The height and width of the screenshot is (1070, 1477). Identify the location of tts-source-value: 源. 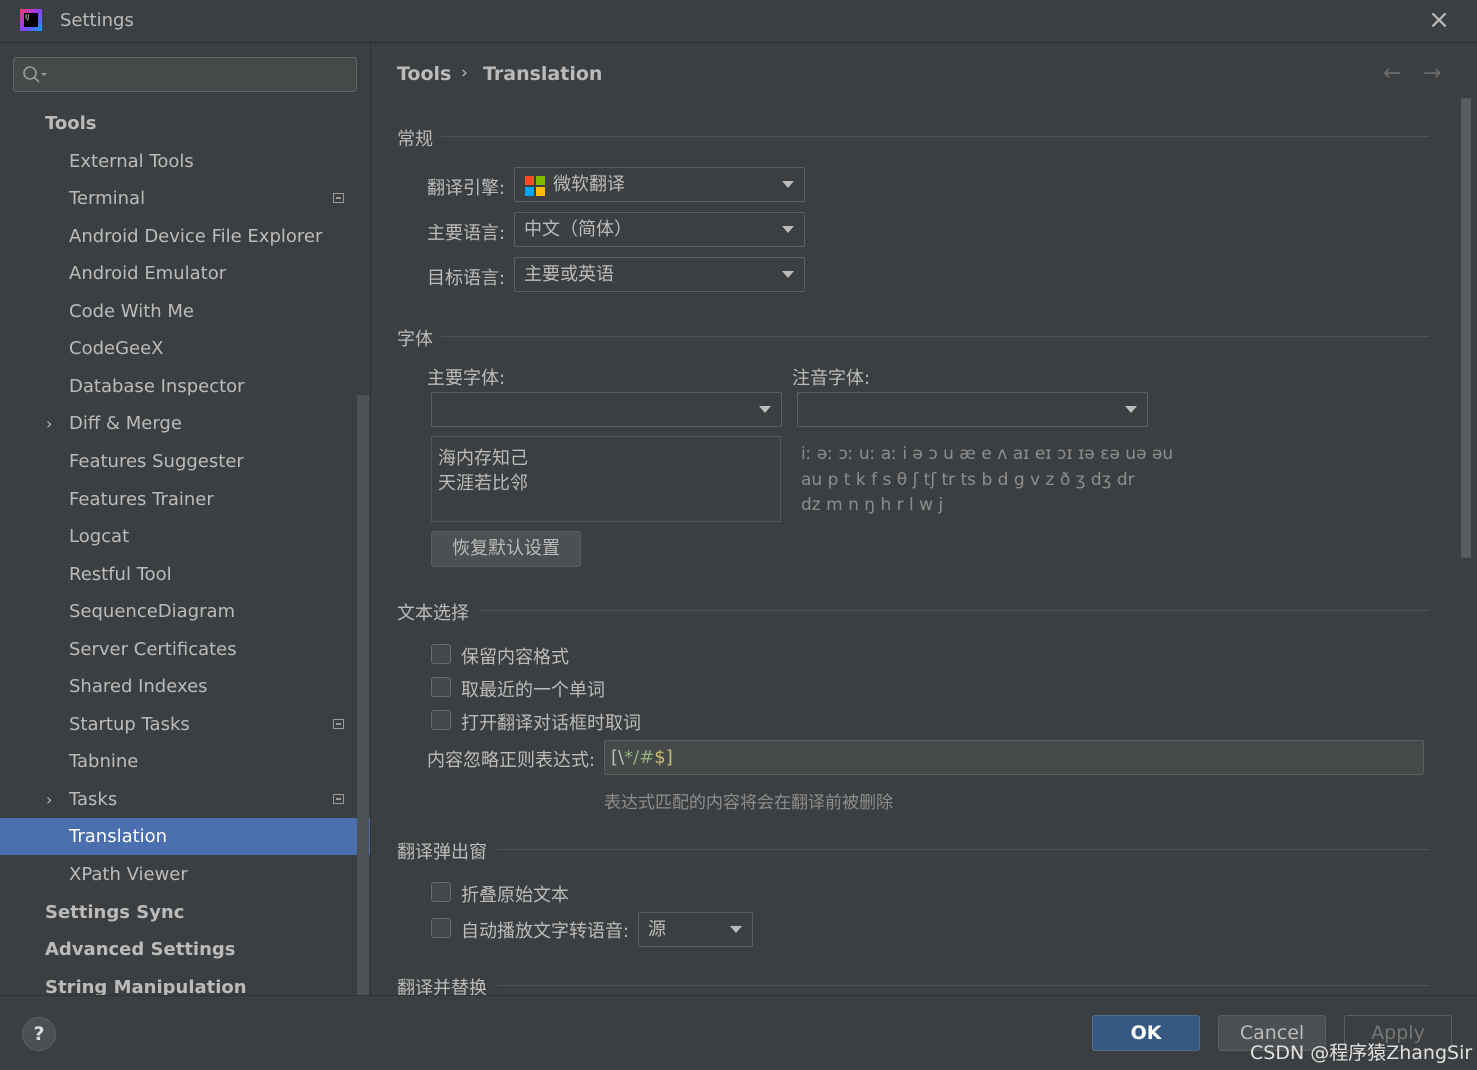
(657, 929).